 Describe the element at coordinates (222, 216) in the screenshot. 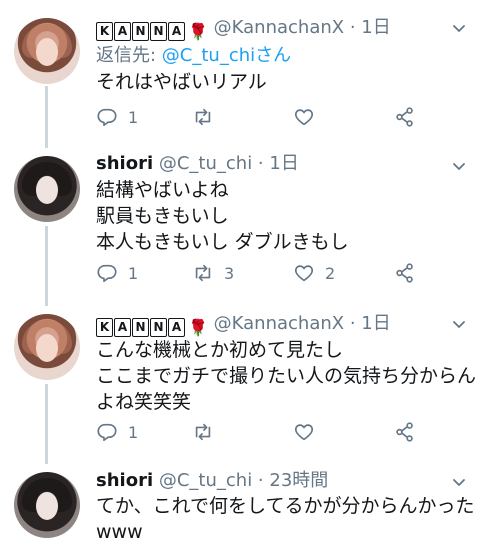

I see `tweet-text: 結構やばいよね 駅員もきもいし 本人もきもいし ダブルきもし` at that location.